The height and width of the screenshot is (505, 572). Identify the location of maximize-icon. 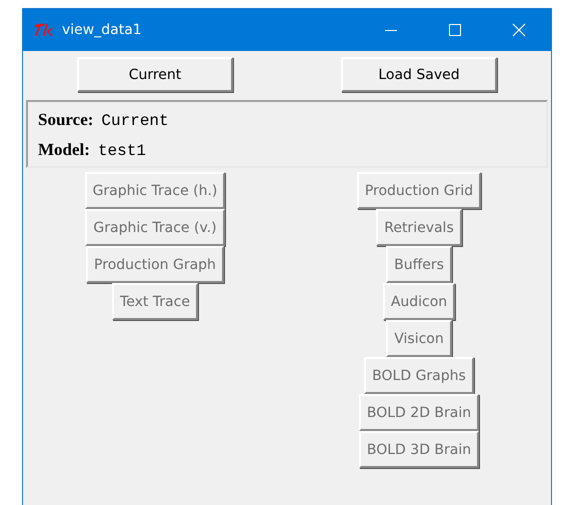
(455, 30).